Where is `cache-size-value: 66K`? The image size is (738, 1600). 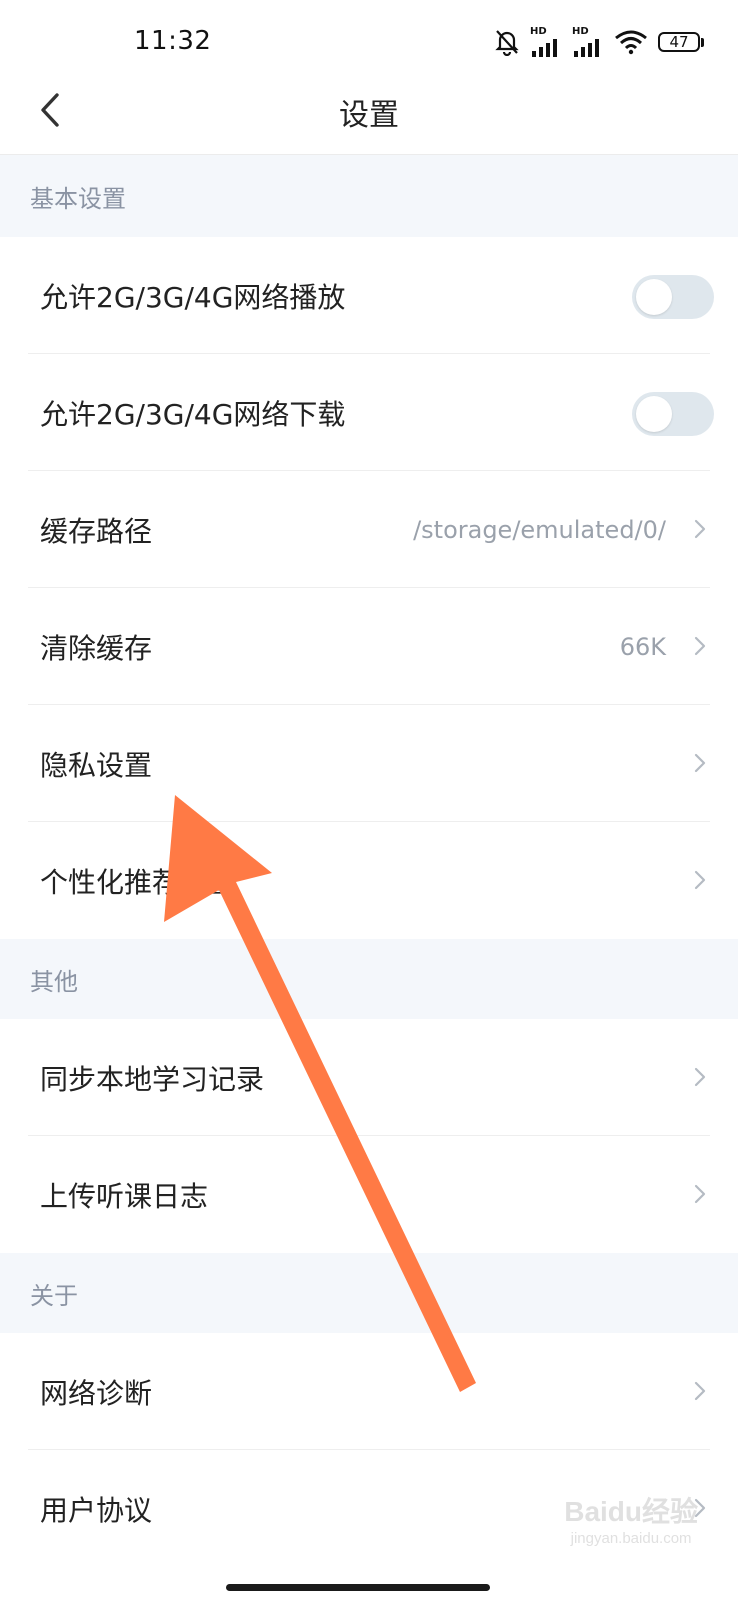 cache-size-value: 66K is located at coordinates (642, 646).